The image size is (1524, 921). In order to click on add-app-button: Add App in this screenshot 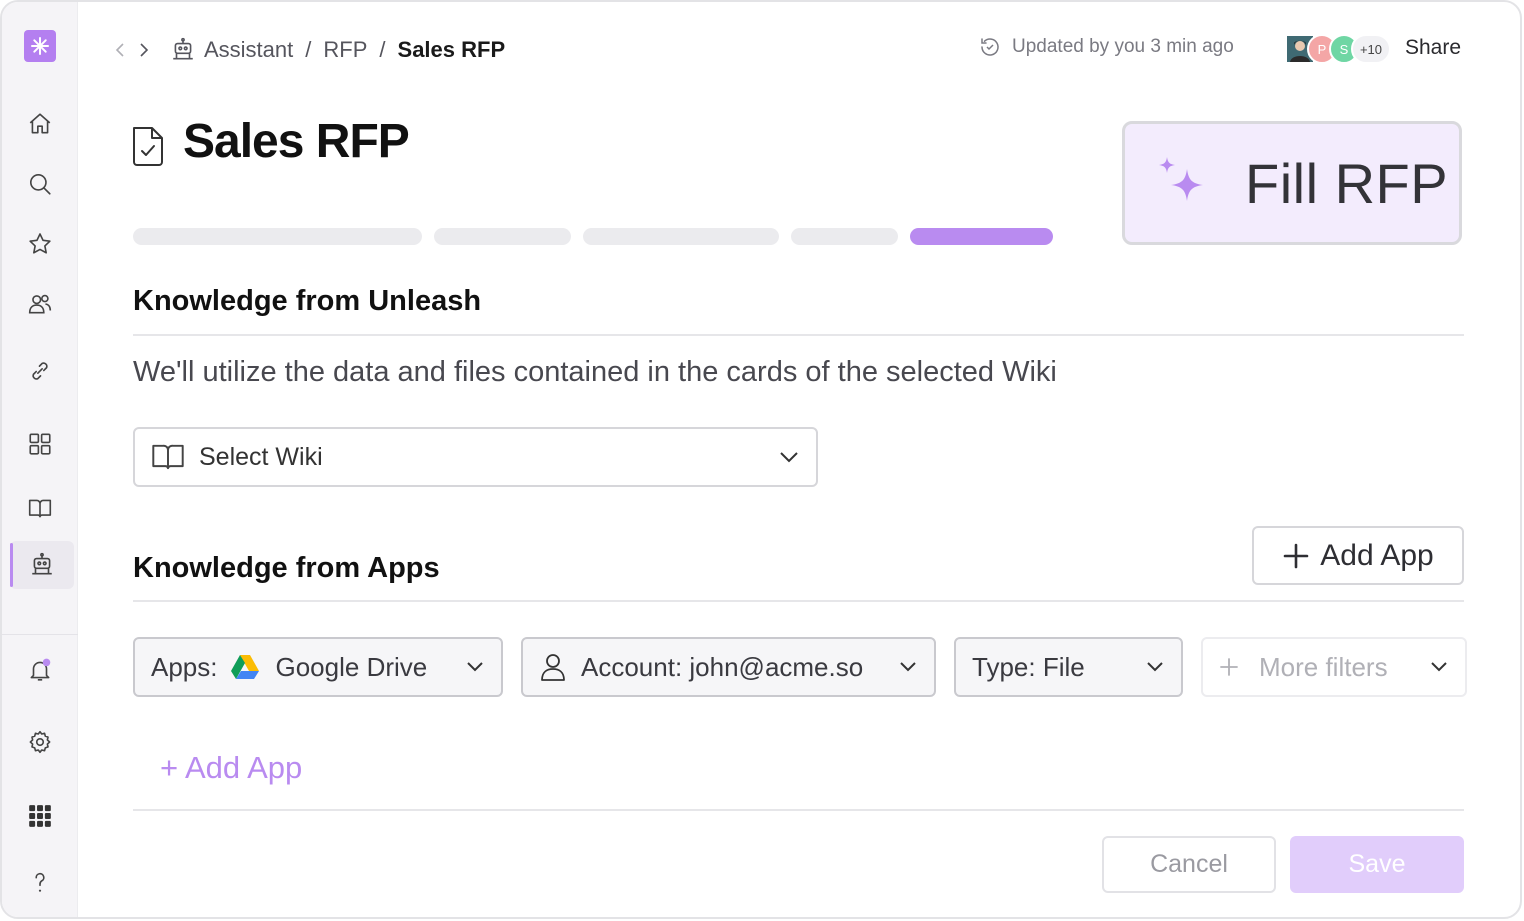, I will do `click(1358, 555)`.